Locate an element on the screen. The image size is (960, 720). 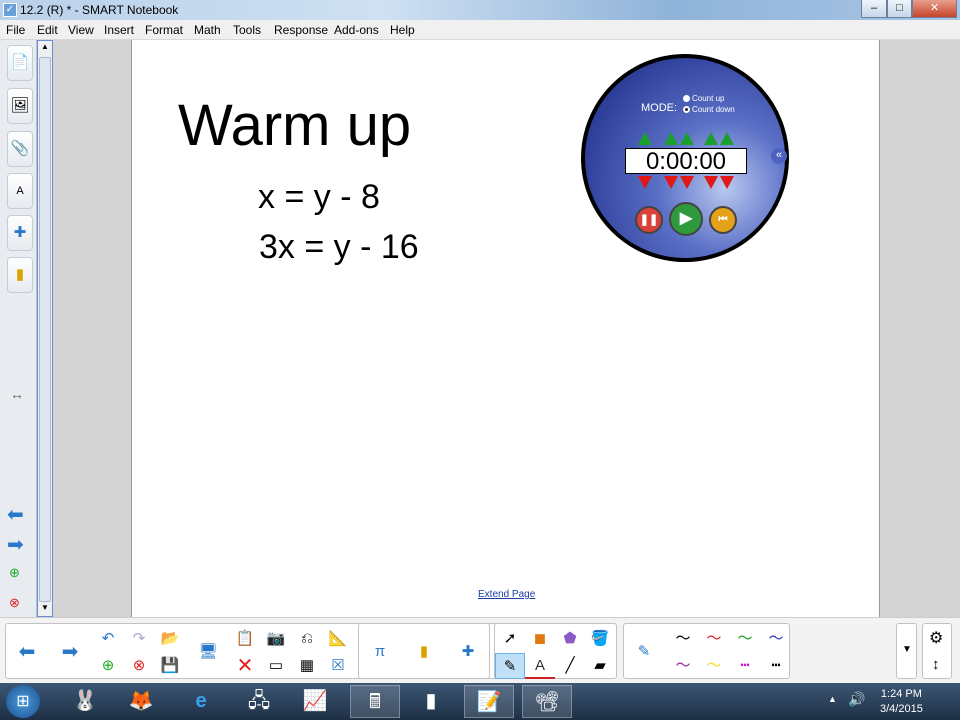
fill-tool: 🪣 is located at coordinates (600, 639).